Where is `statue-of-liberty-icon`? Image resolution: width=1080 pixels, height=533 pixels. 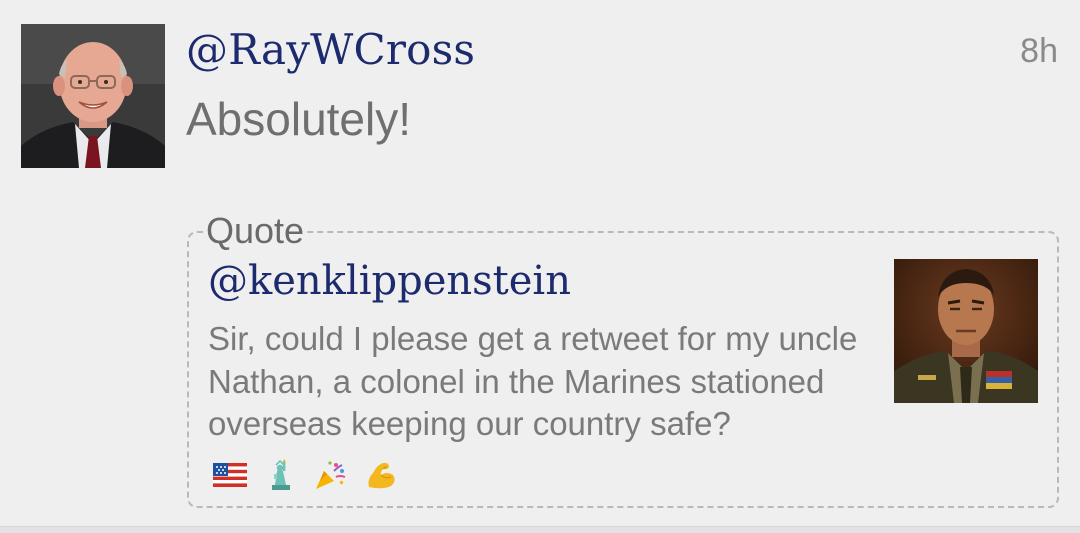 statue-of-liberty-icon is located at coordinates (280, 474).